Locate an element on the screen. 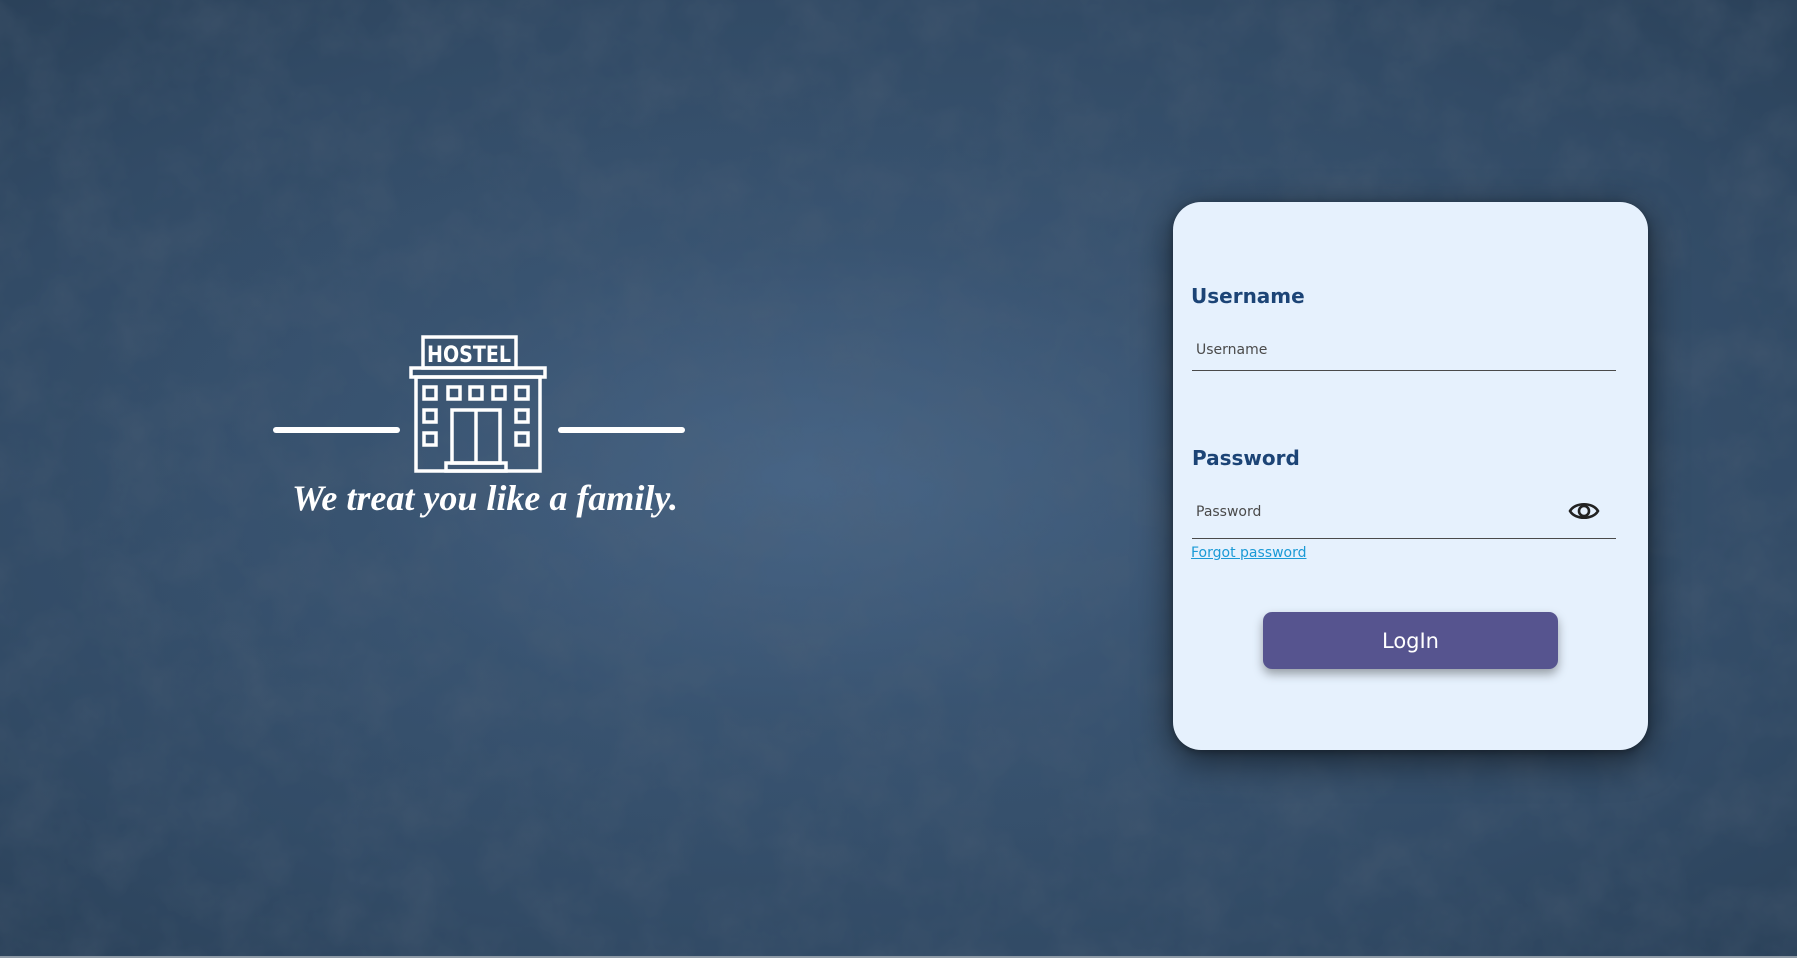 The width and height of the screenshot is (1797, 958). username-input is located at coordinates (1376, 350).